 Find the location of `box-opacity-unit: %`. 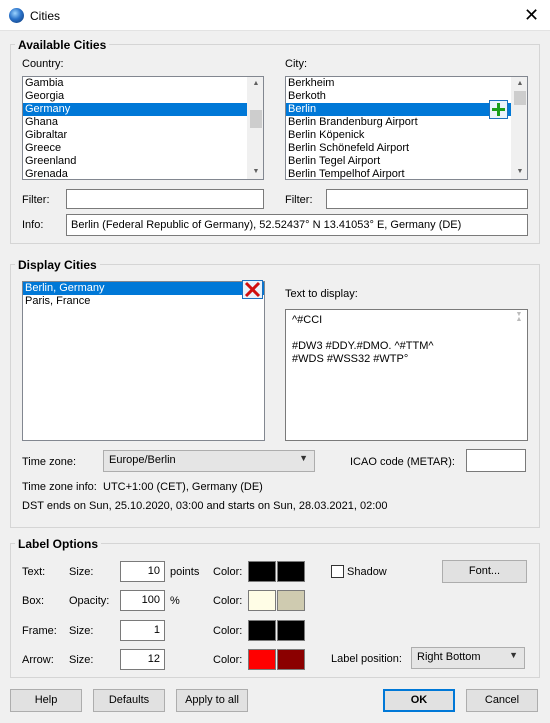

box-opacity-unit: % is located at coordinates (175, 601).